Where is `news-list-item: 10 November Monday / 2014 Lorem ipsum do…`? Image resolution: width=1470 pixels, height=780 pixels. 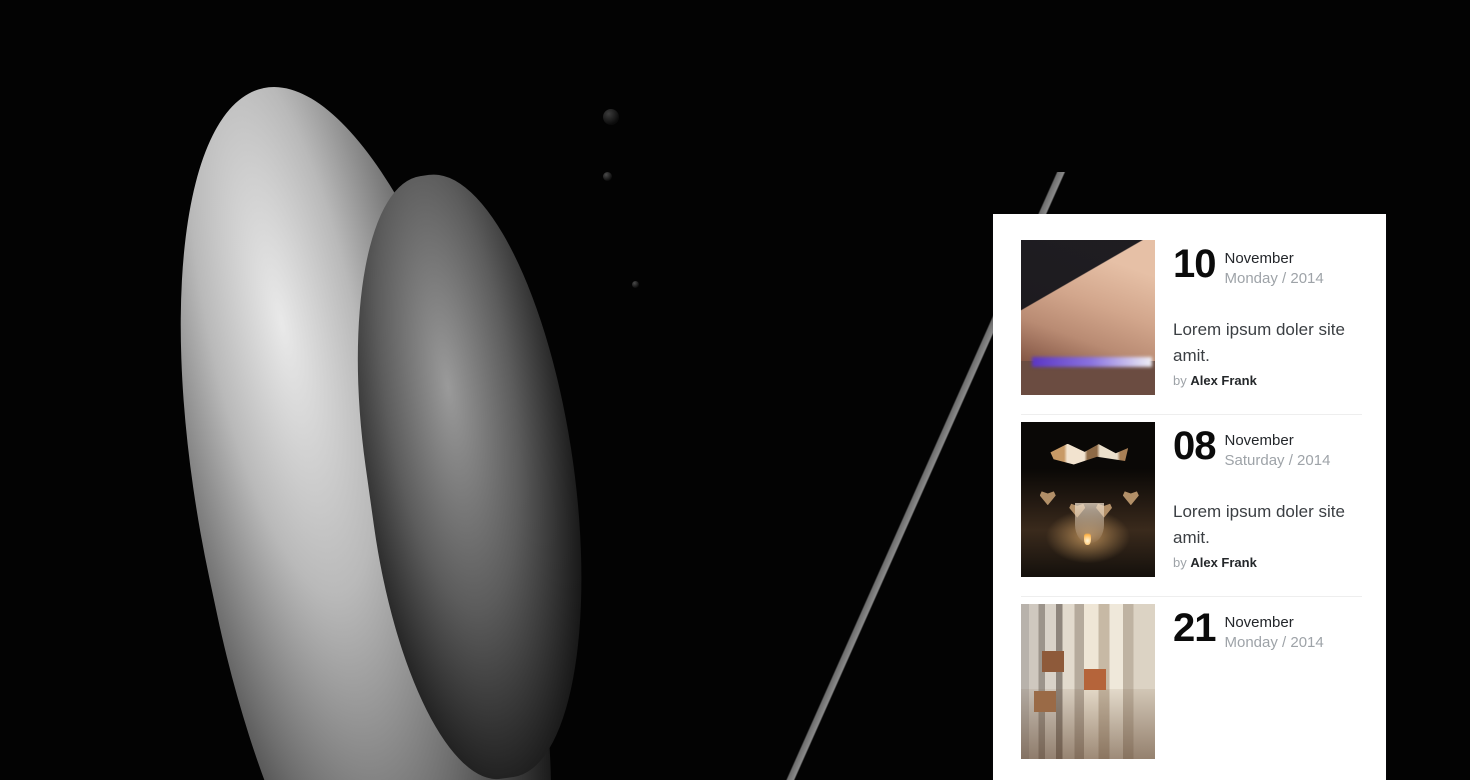
news-list-item: 10 November Monday / 2014 Lorem ipsum do… is located at coordinates (1189, 314).